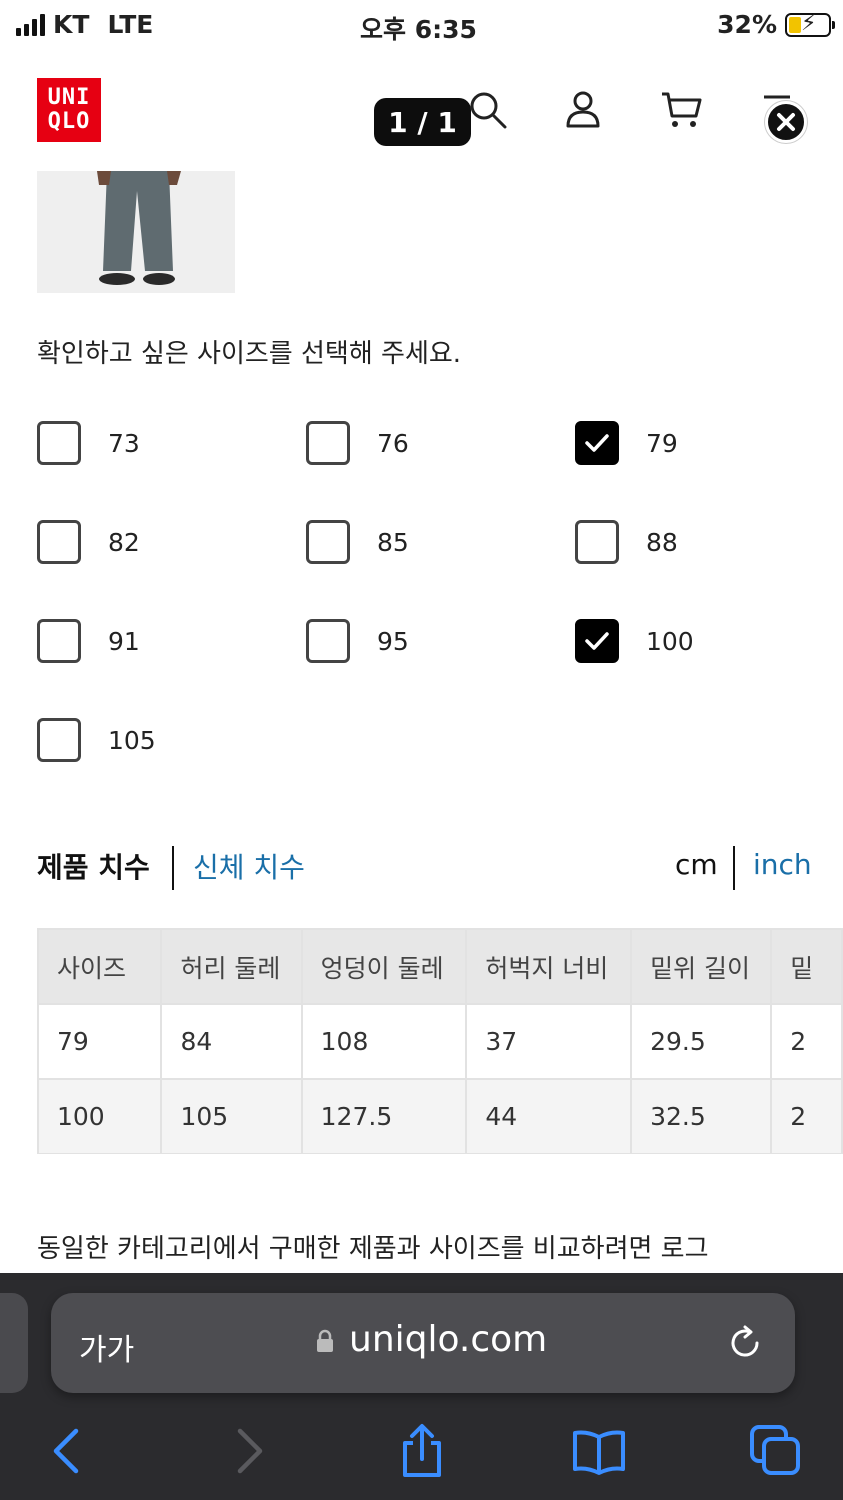  What do you see at coordinates (422, 122) in the screenshot?
I see `image-pager-badge: 1 / 1` at bounding box center [422, 122].